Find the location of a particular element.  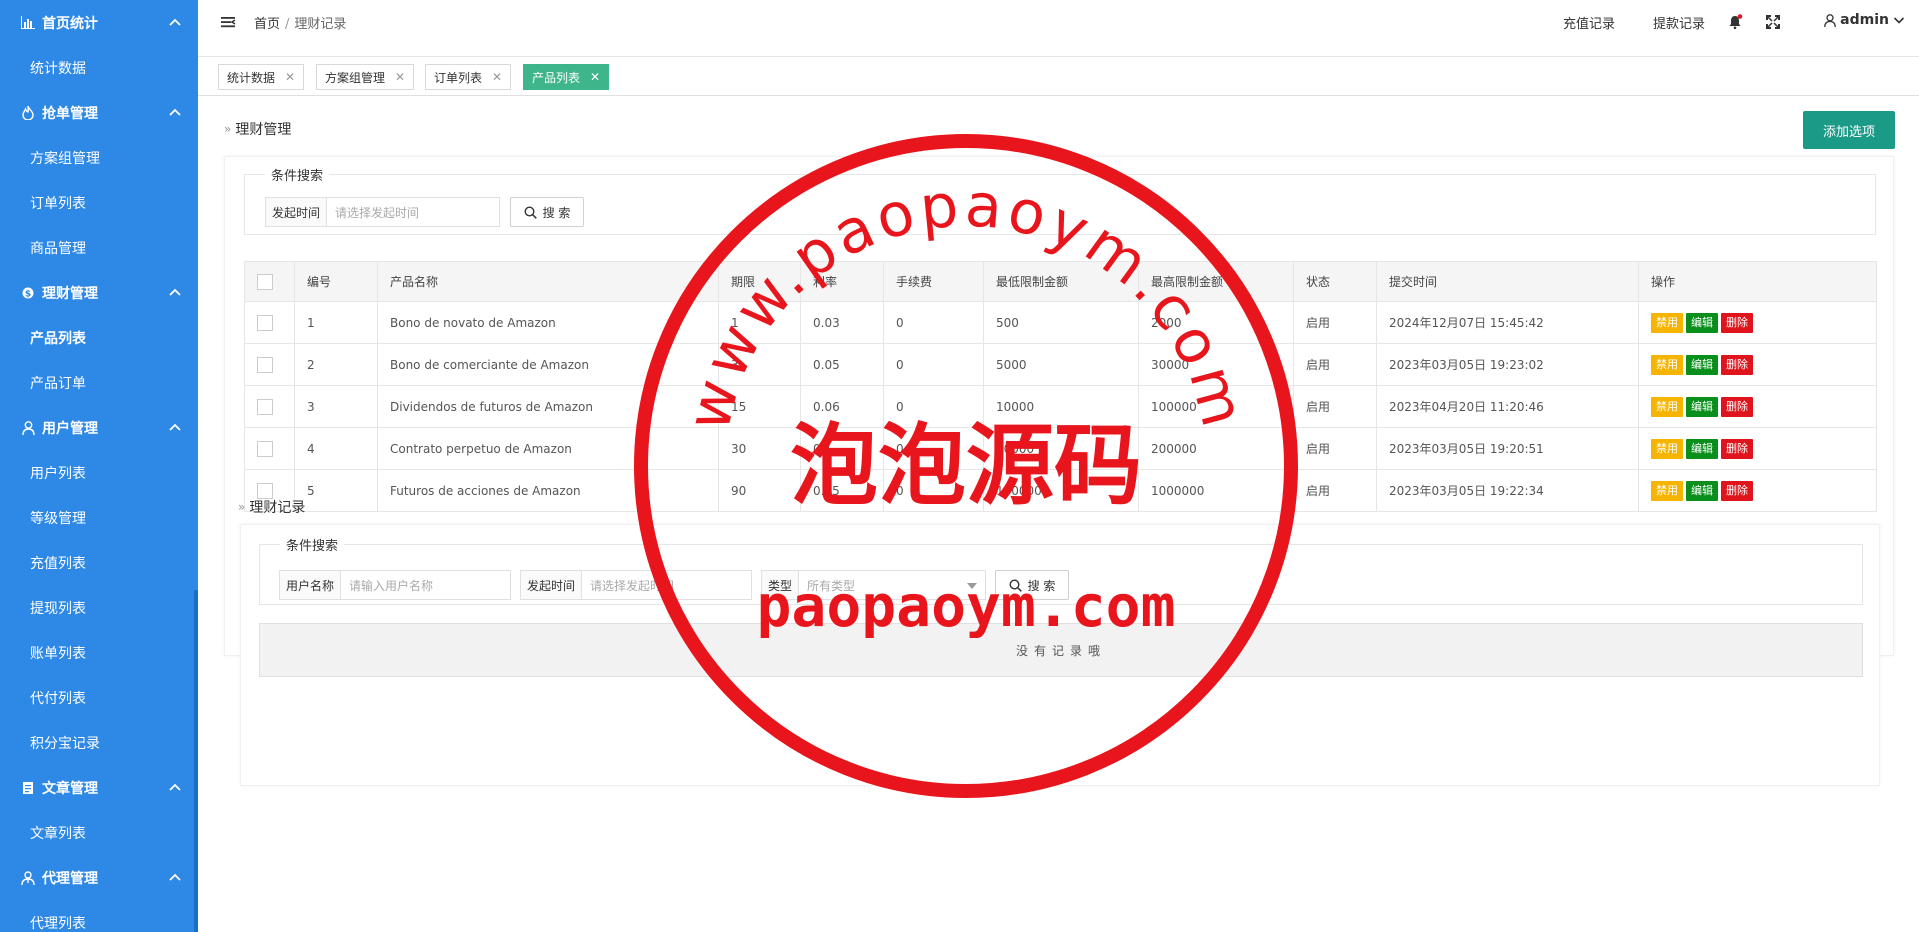

column-header: 操作 is located at coordinates (1757, 281).